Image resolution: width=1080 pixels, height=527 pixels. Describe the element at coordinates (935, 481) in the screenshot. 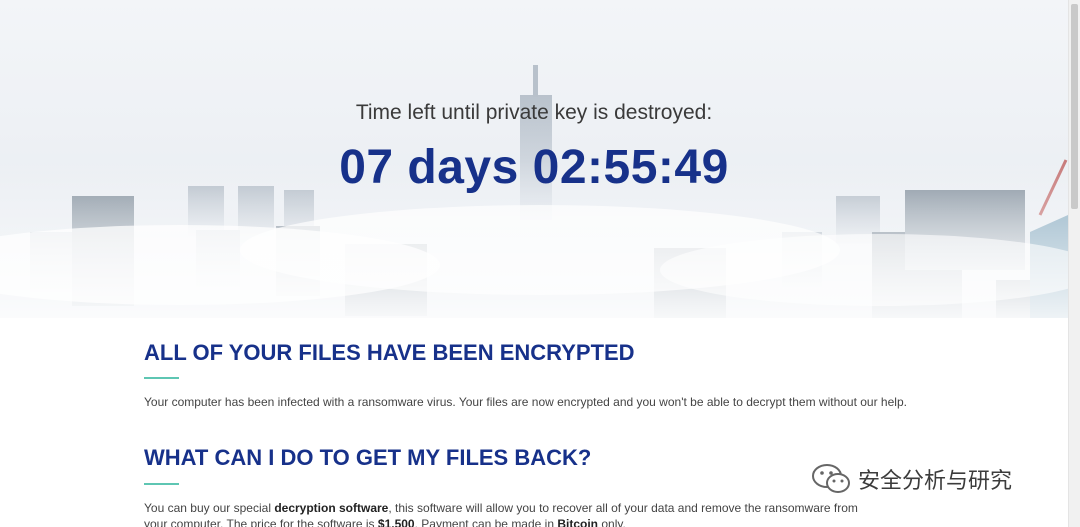

I see `watermark-text: 安全分析与研究` at that location.